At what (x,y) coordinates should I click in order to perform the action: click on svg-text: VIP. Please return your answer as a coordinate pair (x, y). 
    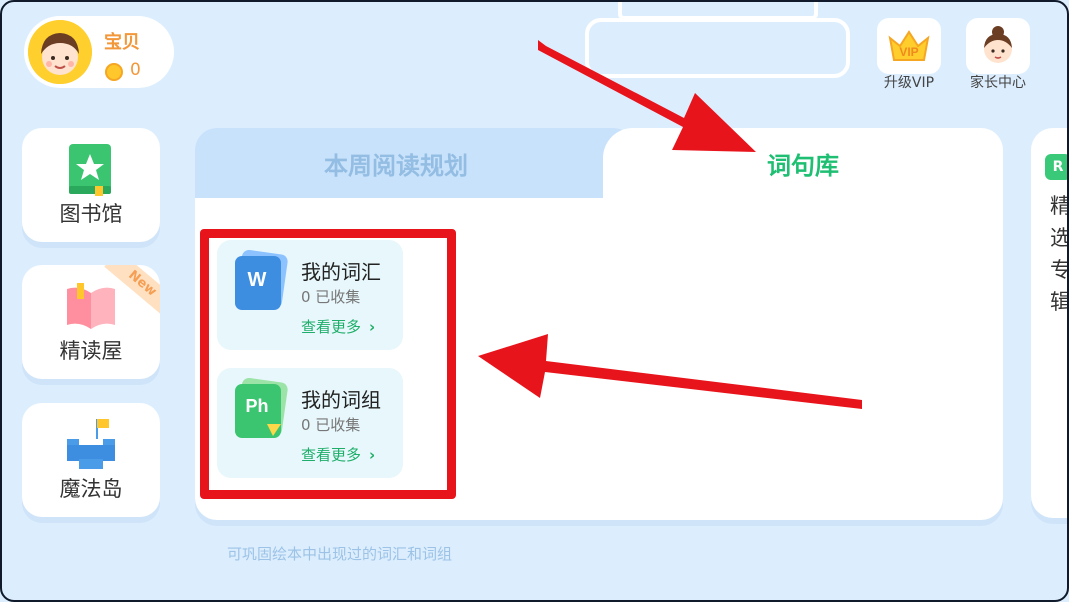
    Looking at the image, I should click on (908, 52).